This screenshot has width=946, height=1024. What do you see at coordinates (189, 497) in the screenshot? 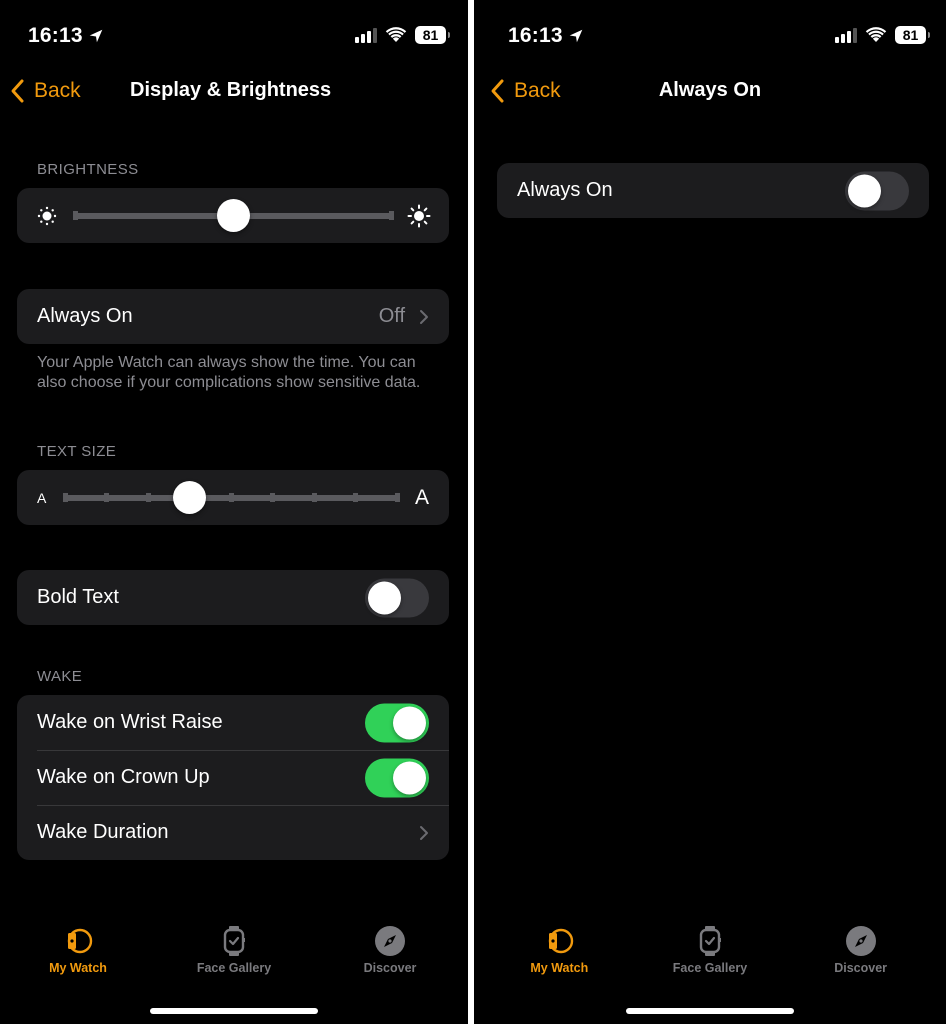
I see `text-size-thumb` at bounding box center [189, 497].